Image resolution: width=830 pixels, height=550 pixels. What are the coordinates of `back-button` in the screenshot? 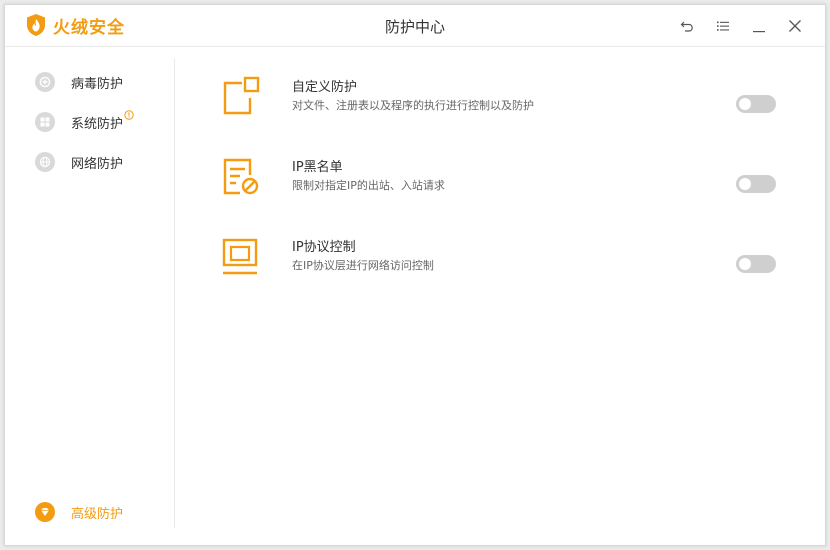 It's located at (687, 26).